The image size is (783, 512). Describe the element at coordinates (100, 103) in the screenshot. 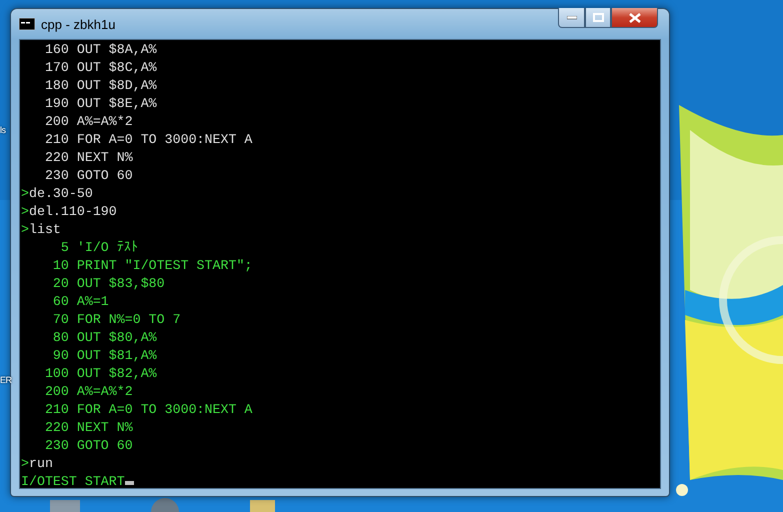

I see `console-line: 190 OUT $8E,A%` at that location.